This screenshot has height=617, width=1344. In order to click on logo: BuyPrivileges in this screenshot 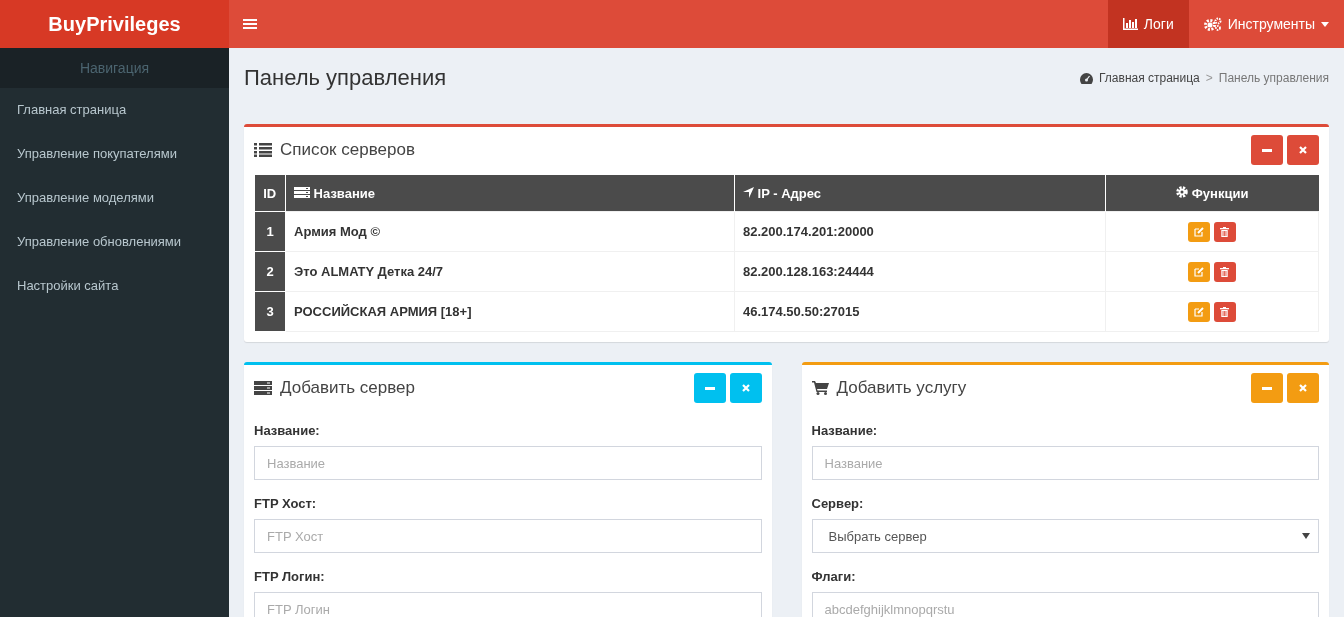, I will do `click(114, 24)`.